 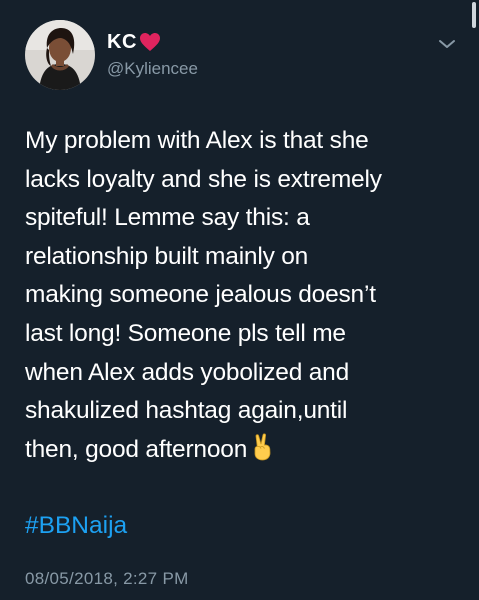 I want to click on display-name-row: KC, so click(x=152, y=42).